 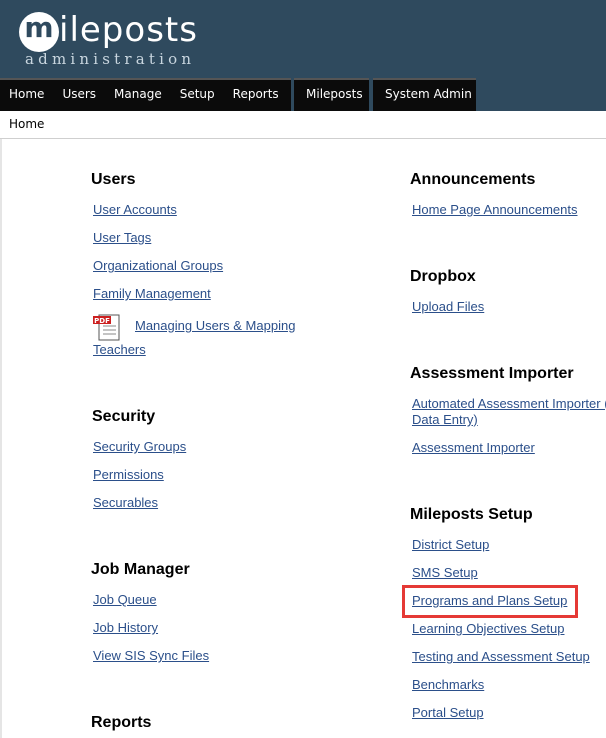 I want to click on link-automated-assessment-importer: Automated Assessment Importer (, so click(x=509, y=403).